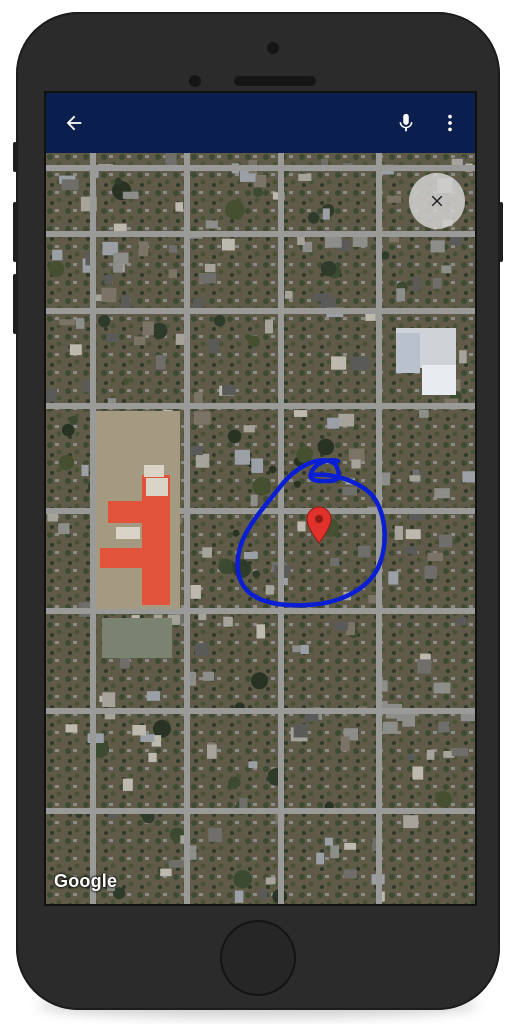  Describe the element at coordinates (86, 881) in the screenshot. I see `map-attribution: Google` at that location.